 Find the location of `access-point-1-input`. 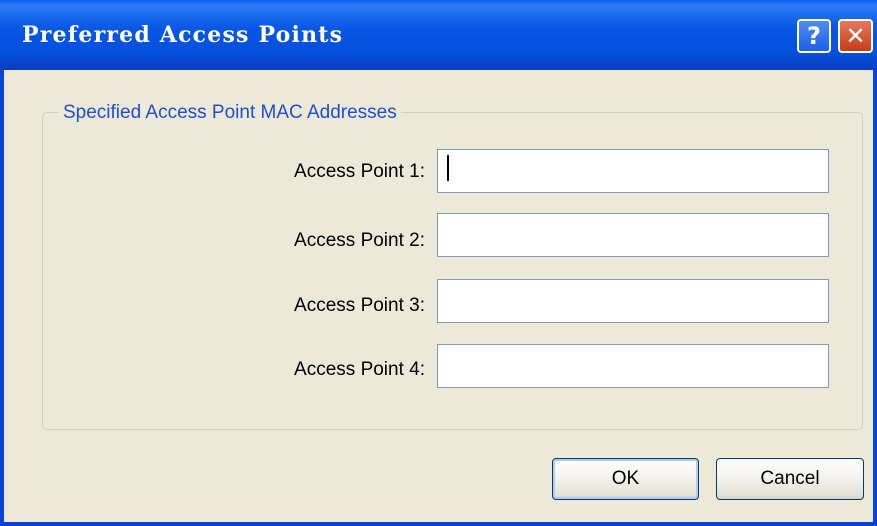

access-point-1-input is located at coordinates (633, 171).